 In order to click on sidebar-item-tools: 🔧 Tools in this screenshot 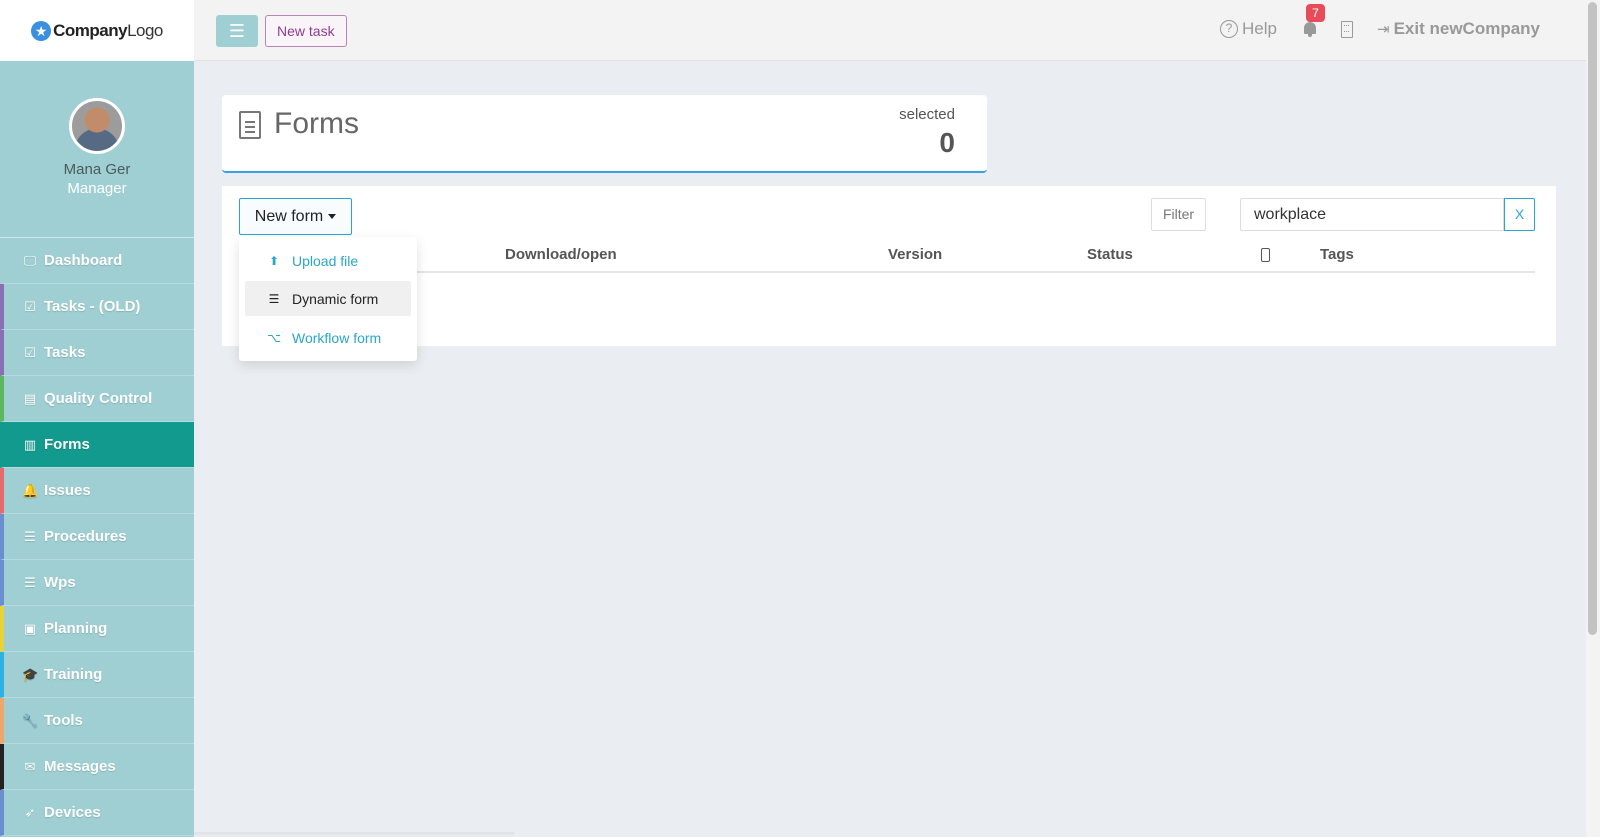, I will do `click(97, 721)`.